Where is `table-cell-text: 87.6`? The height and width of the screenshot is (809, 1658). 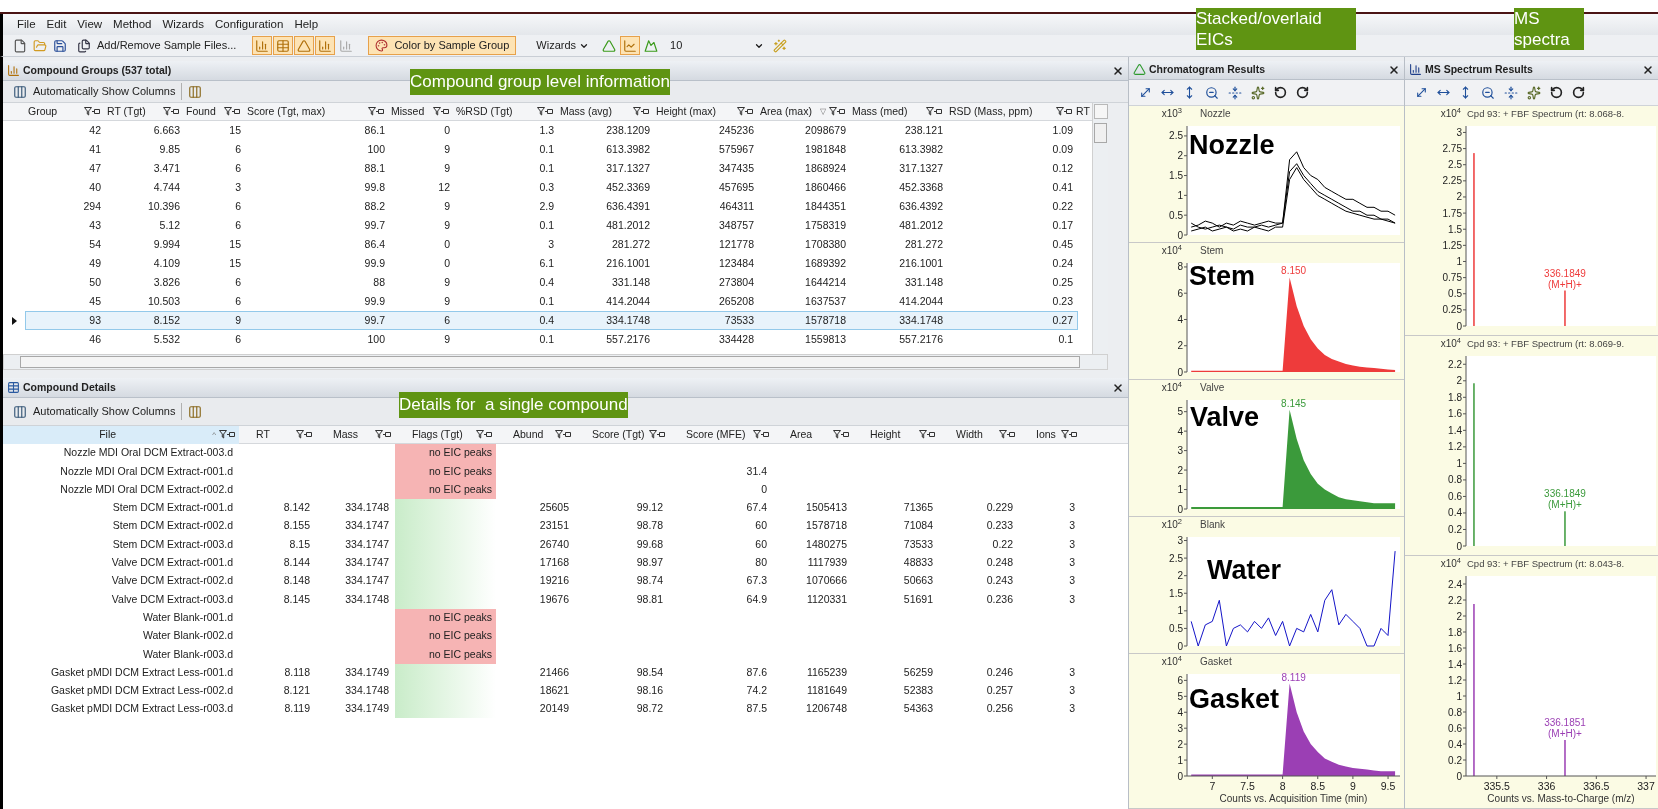 table-cell-text: 87.6 is located at coordinates (756, 672).